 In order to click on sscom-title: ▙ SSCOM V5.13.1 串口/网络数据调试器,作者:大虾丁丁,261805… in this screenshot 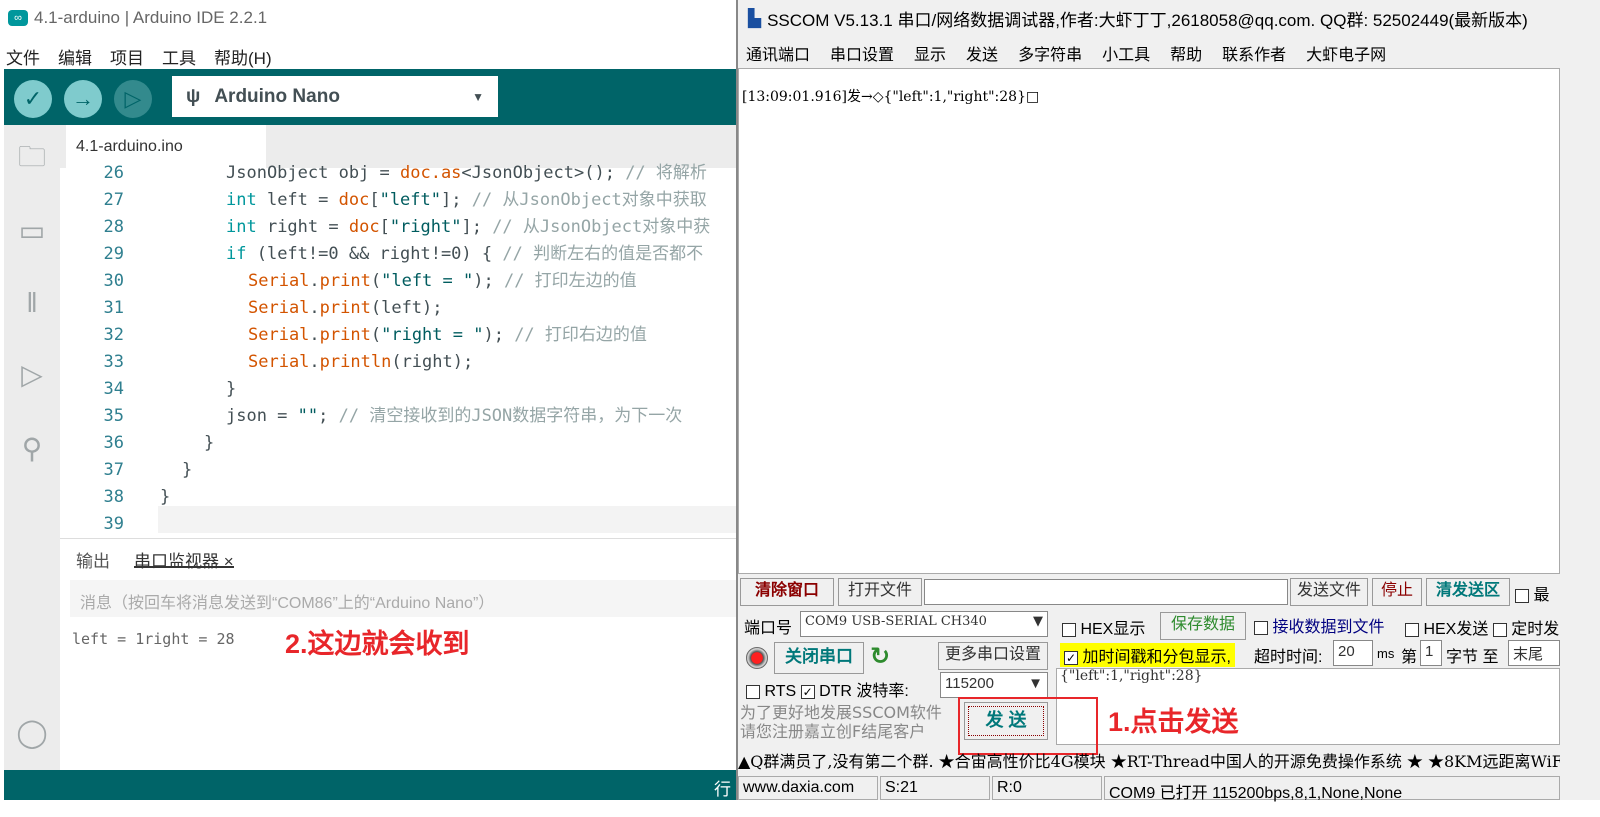, I will do `click(1138, 18)`.